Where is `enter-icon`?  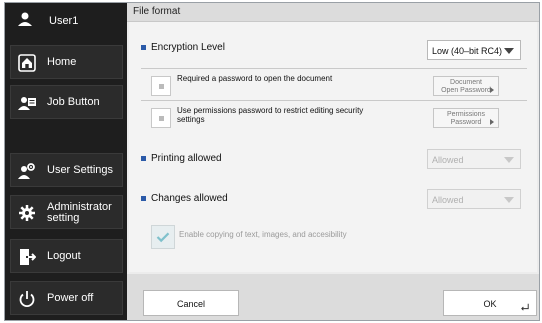
enter-icon is located at coordinates (525, 307).